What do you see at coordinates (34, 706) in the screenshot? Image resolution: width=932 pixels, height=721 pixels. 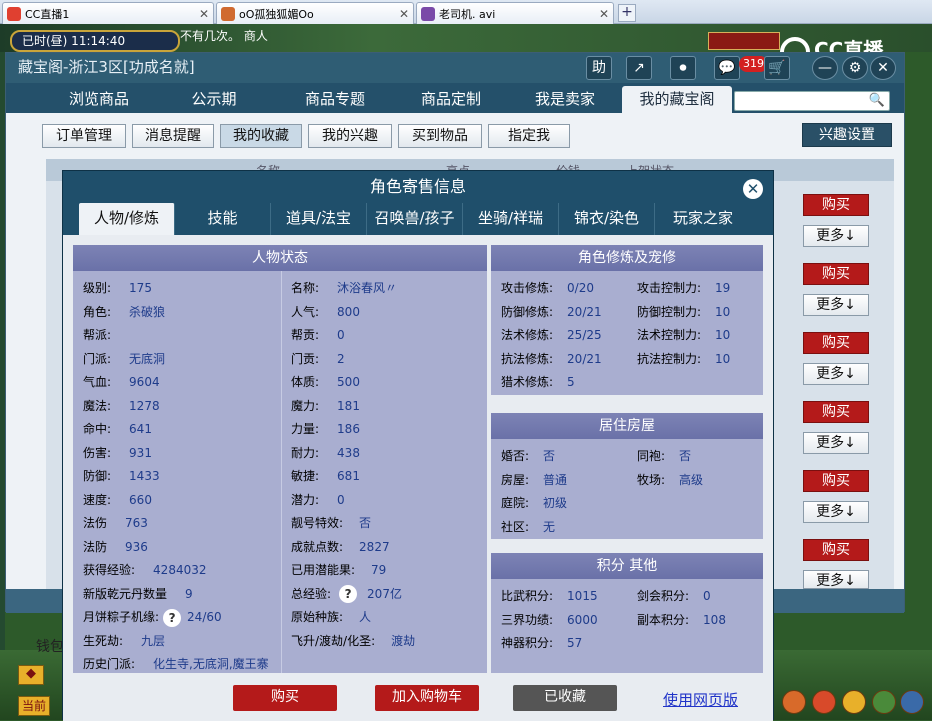 I see `hotkey-current-button: 当前` at bounding box center [34, 706].